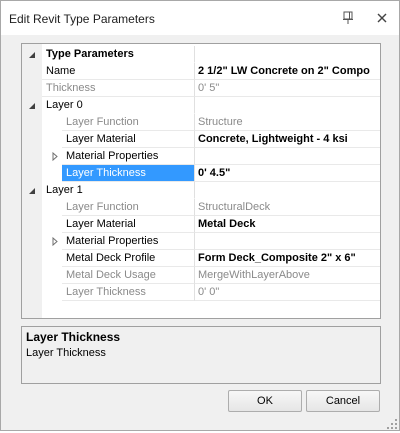  What do you see at coordinates (265, 401) in the screenshot?
I see `ok-button: OK` at bounding box center [265, 401].